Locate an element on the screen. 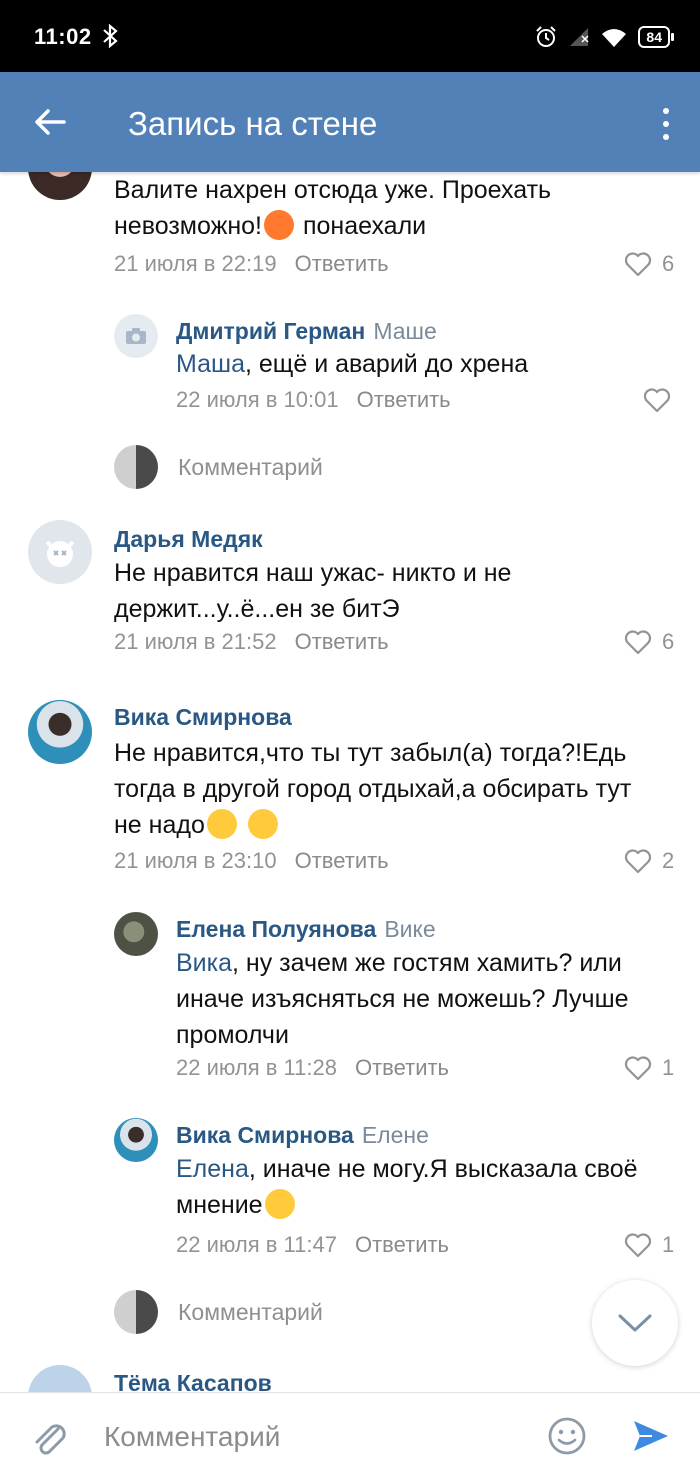 This screenshot has height=1479, width=700. comment-text-line: невозможно! понаехали is located at coordinates (270, 225).